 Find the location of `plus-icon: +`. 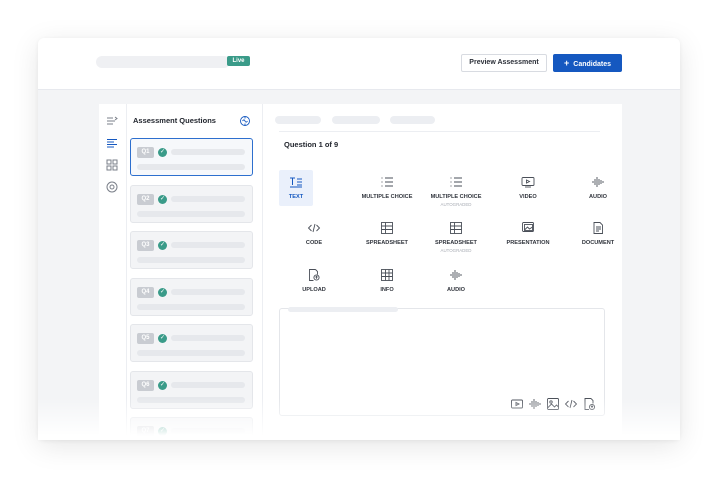

plus-icon: + is located at coordinates (567, 63).